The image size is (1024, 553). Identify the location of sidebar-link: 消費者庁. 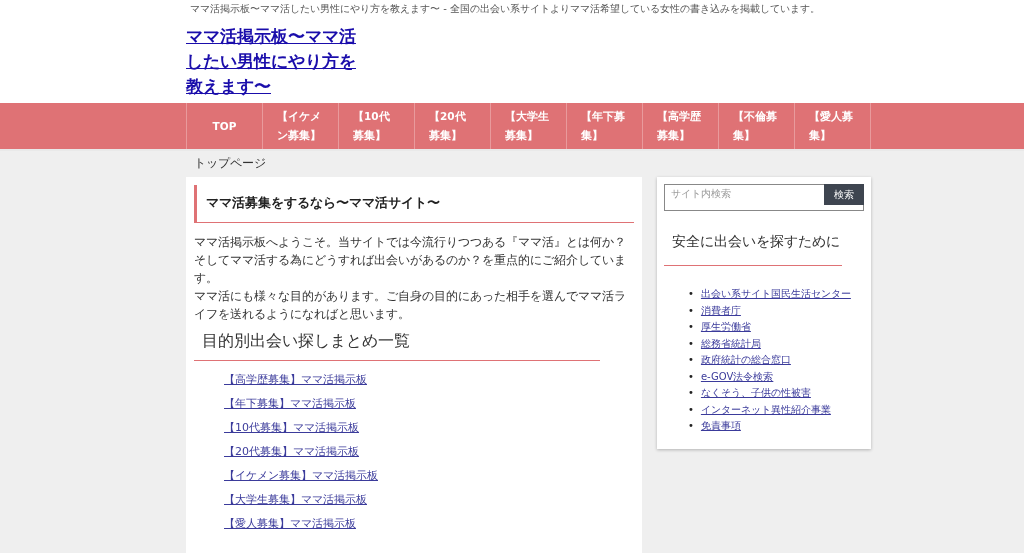
(720, 310).